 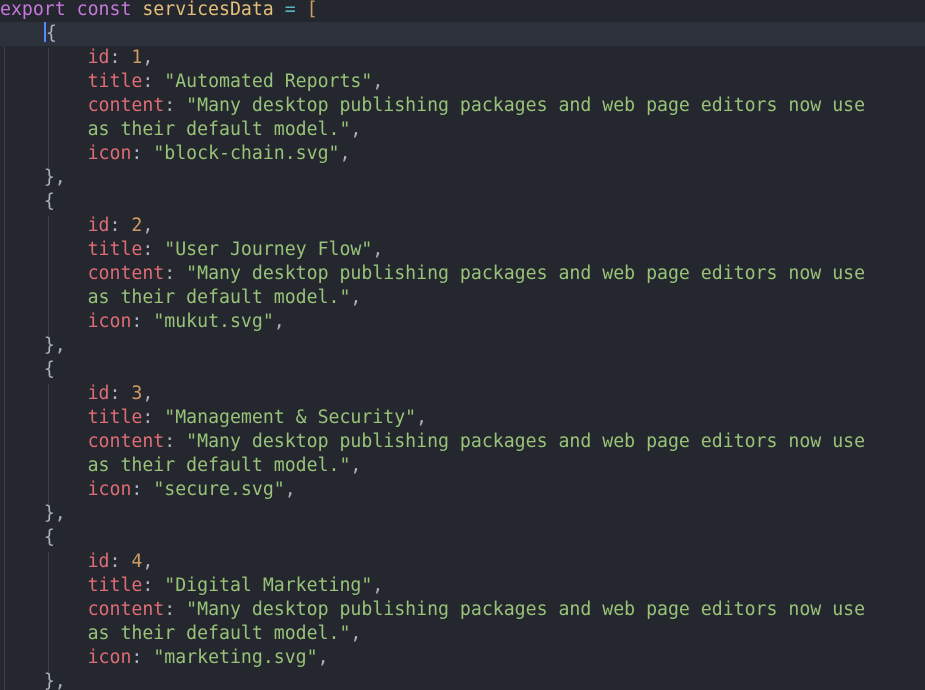 I want to click on code-line-title: title: "Management & Security",, so click(x=462, y=418).